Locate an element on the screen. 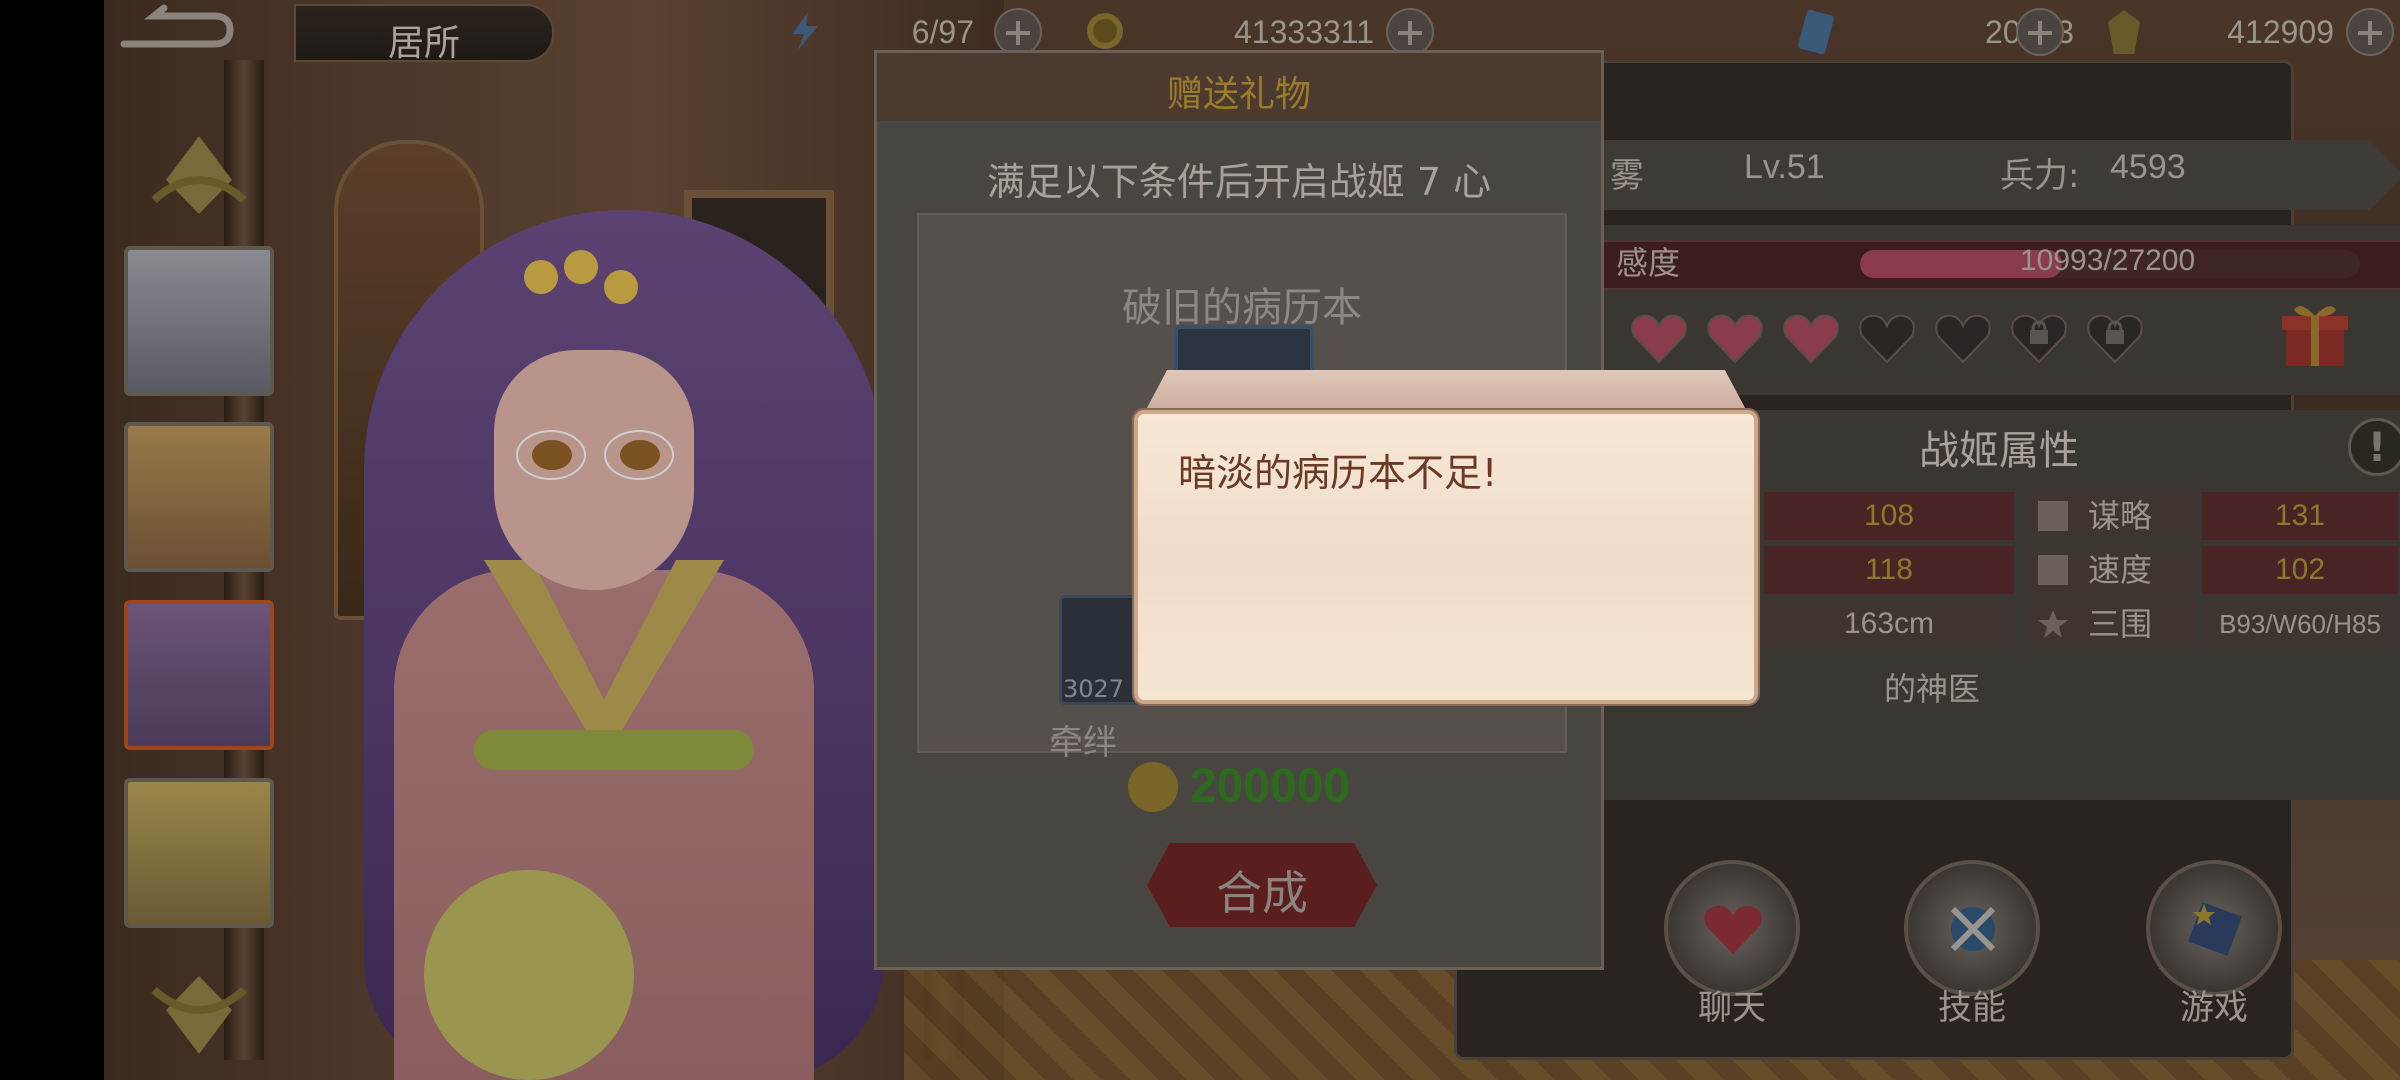  add-crystal-button is located at coordinates (2040, 32).